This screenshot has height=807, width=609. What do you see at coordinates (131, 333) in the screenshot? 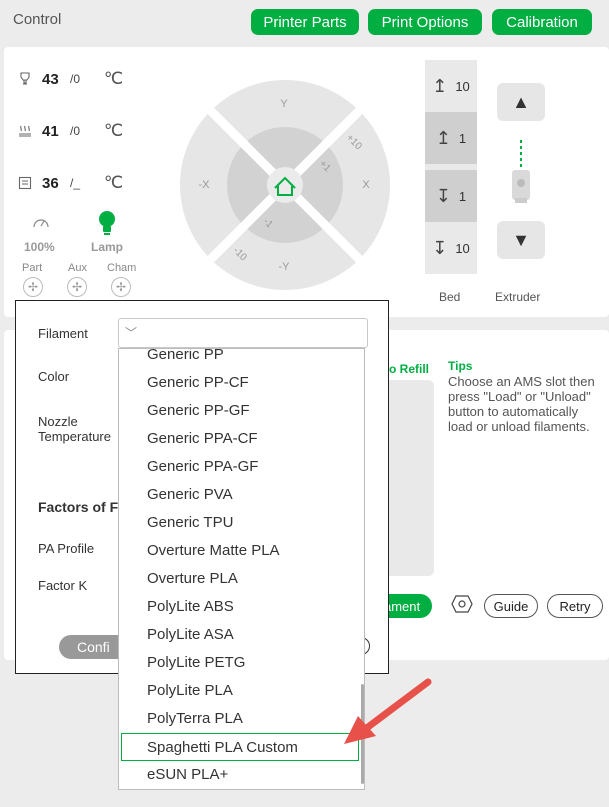
I see `chevron-down-icon: ﹀` at bounding box center [131, 333].